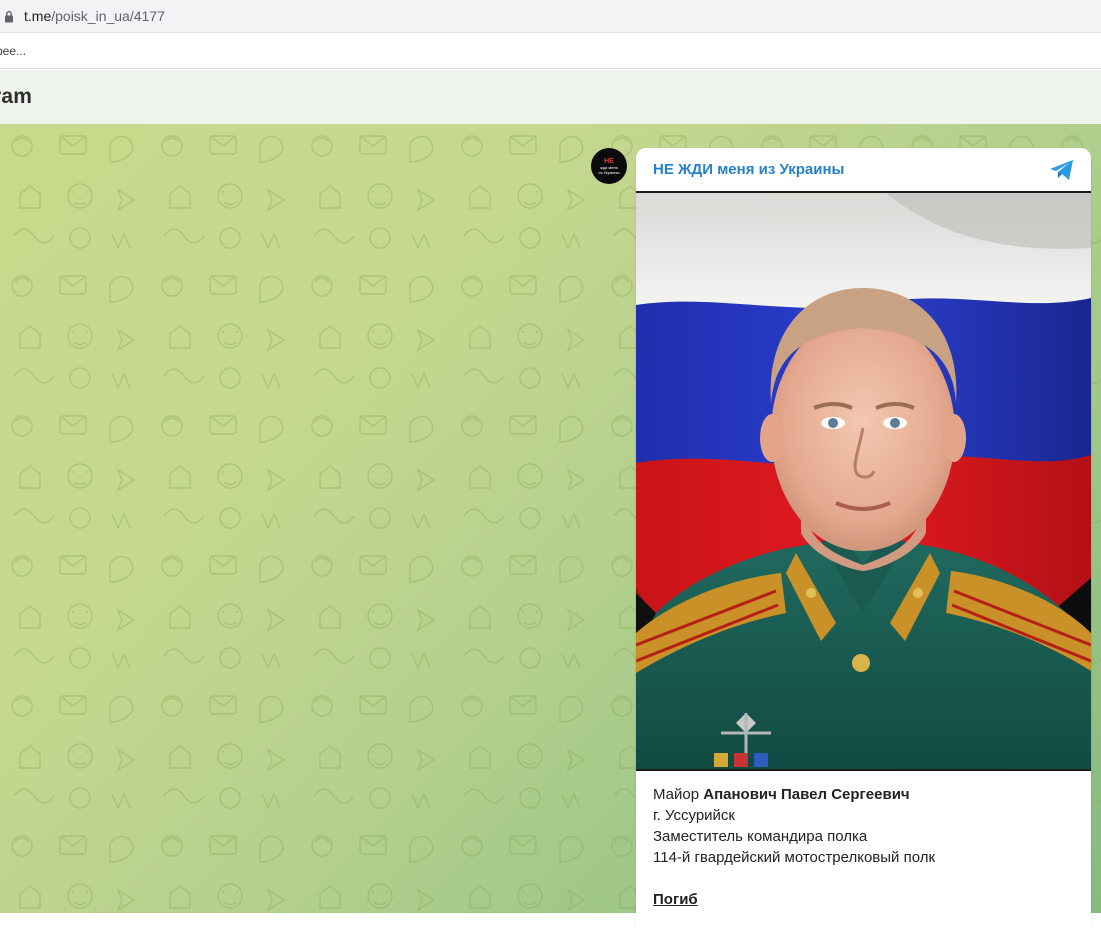  I want to click on telegram-plane-icon, so click(1062, 170).